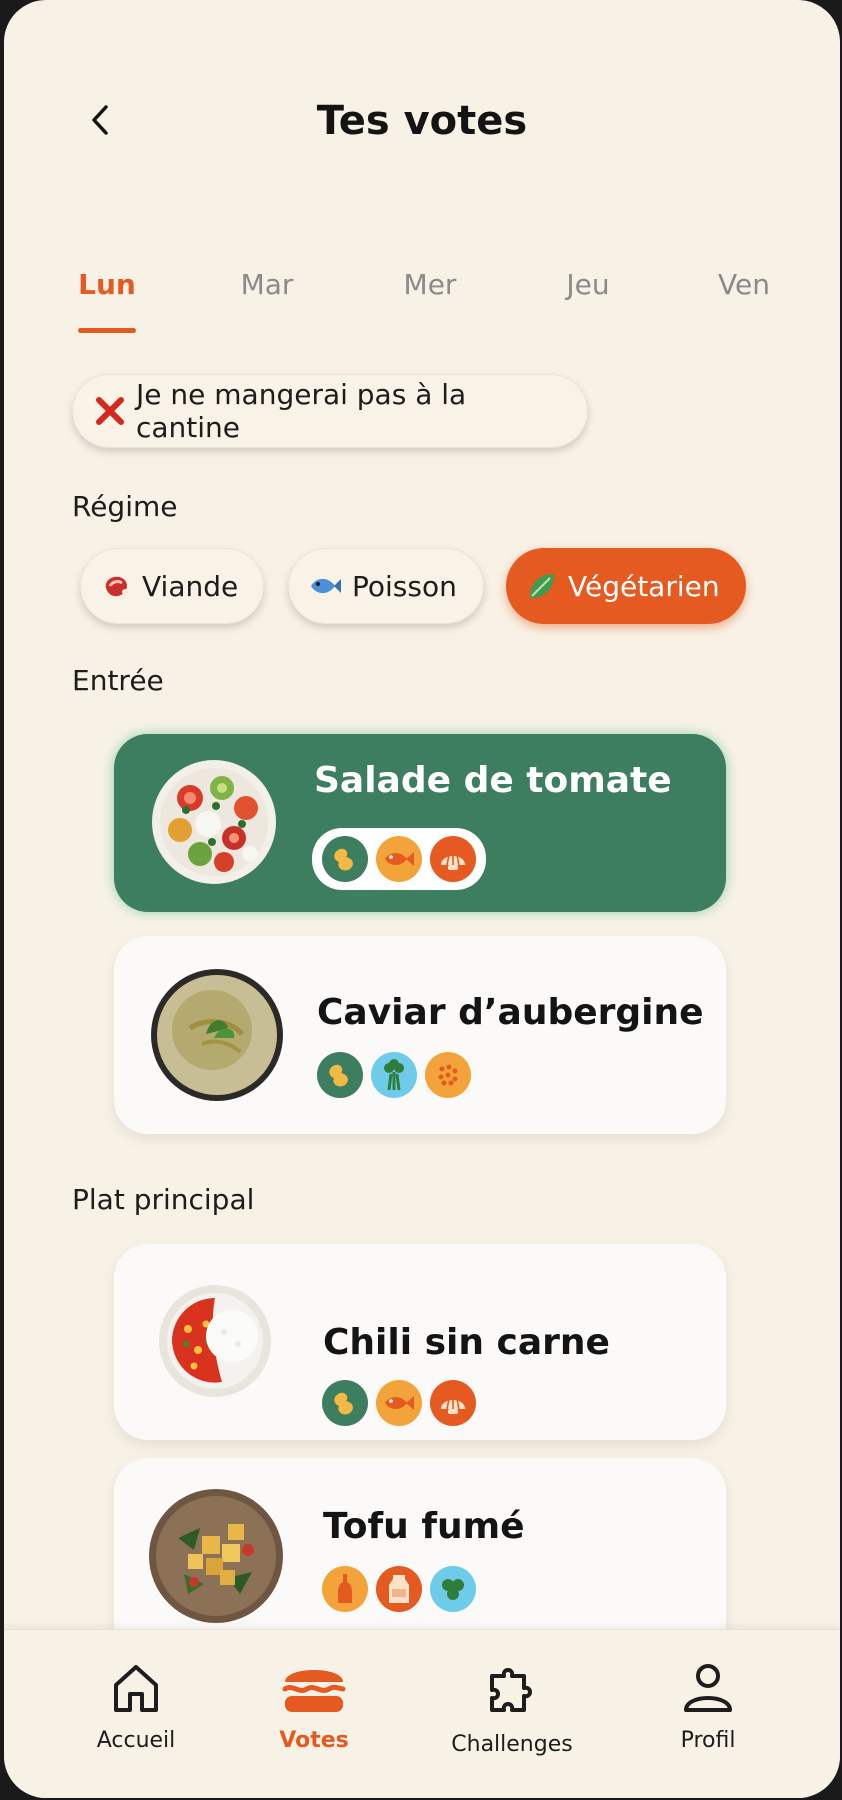  I want to click on dish-name: Caviar d’aubergine, so click(510, 1012).